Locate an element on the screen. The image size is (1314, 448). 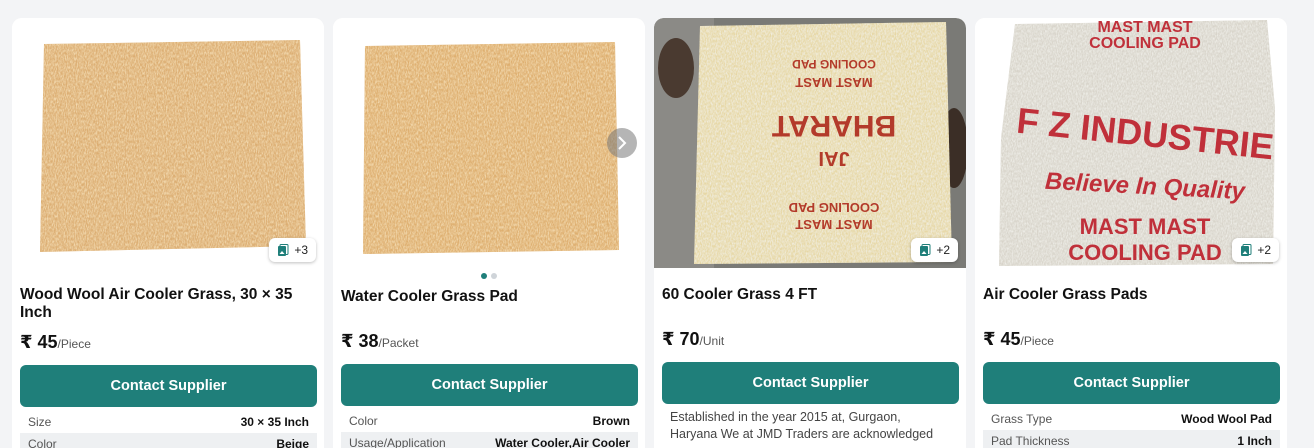
product-title: 60 Cooler Grass 4 FT is located at coordinates (810, 295).